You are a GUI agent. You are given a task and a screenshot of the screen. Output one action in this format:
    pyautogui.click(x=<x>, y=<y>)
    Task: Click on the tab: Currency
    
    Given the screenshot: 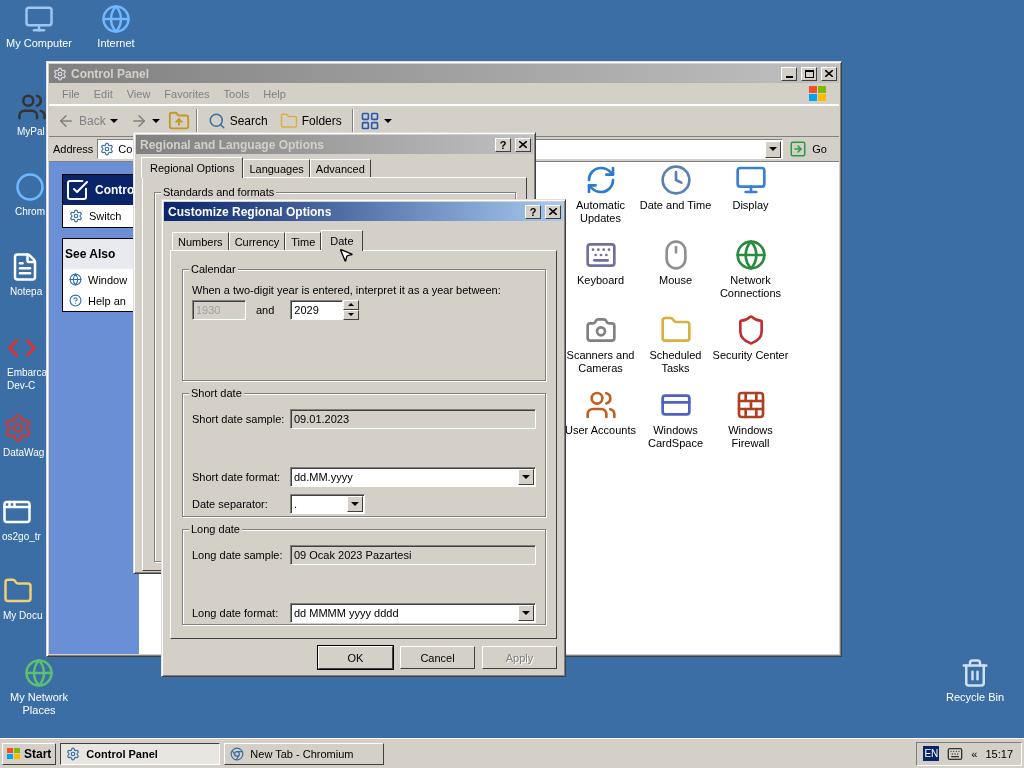 What is the action you would take?
    pyautogui.click(x=257, y=241)
    